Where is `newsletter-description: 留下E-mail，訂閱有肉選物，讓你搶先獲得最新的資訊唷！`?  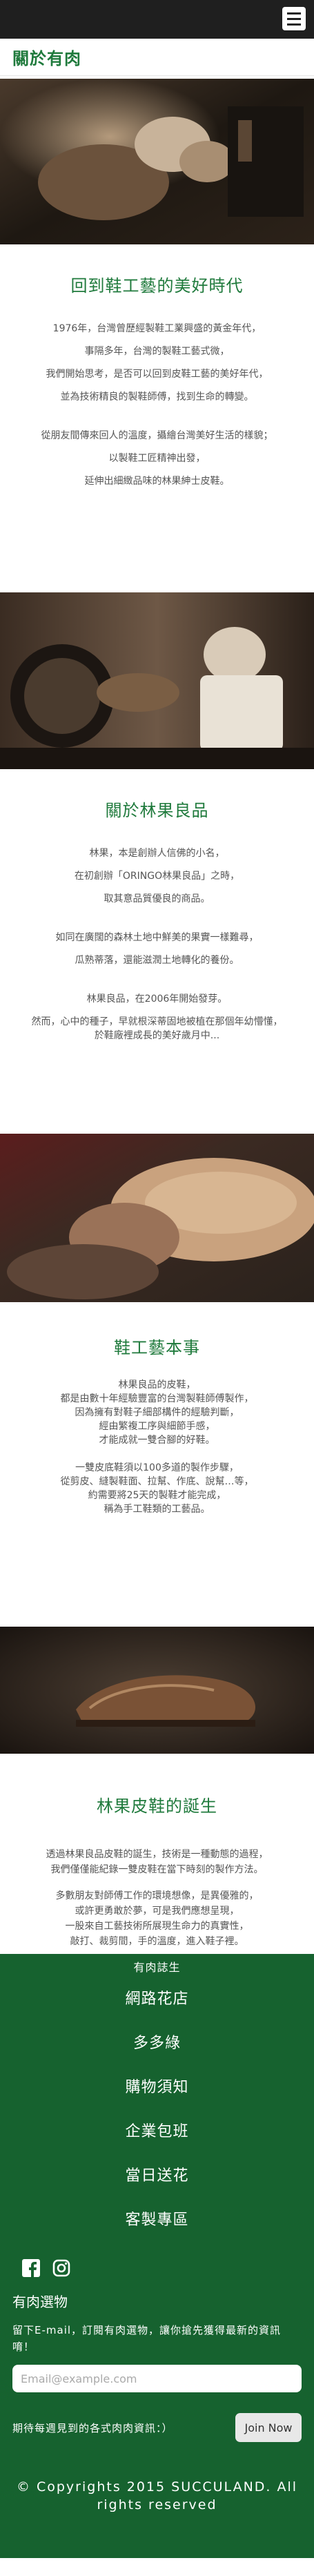
newsletter-description: 留下E-mail，訂閱有肉選物，讓你搶先獲得最新的資訊唷！ is located at coordinates (147, 2338).